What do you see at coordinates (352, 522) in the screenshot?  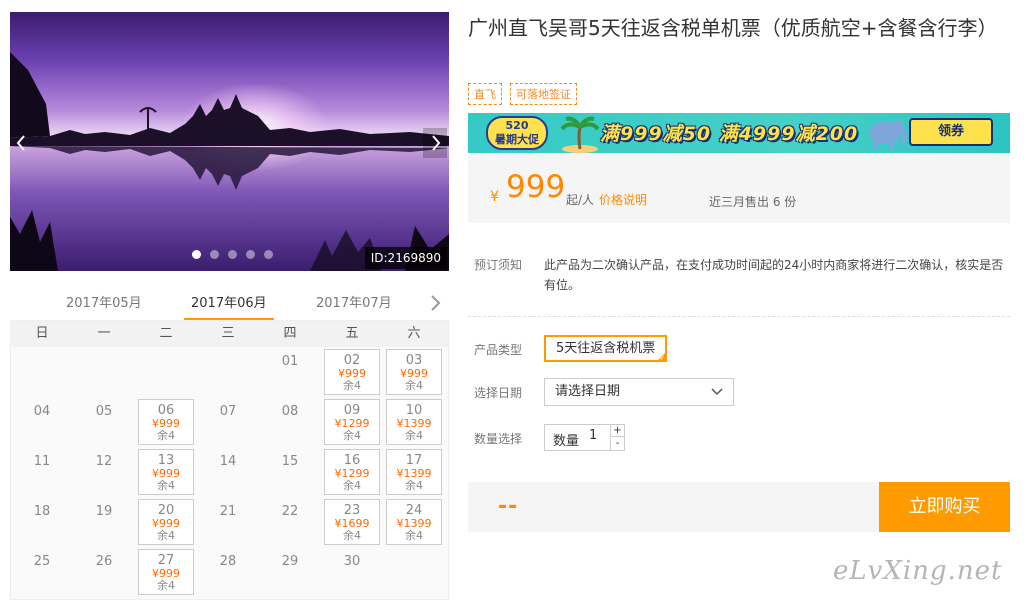 I see `calendar-day-available: 23 ¥1699 余4` at bounding box center [352, 522].